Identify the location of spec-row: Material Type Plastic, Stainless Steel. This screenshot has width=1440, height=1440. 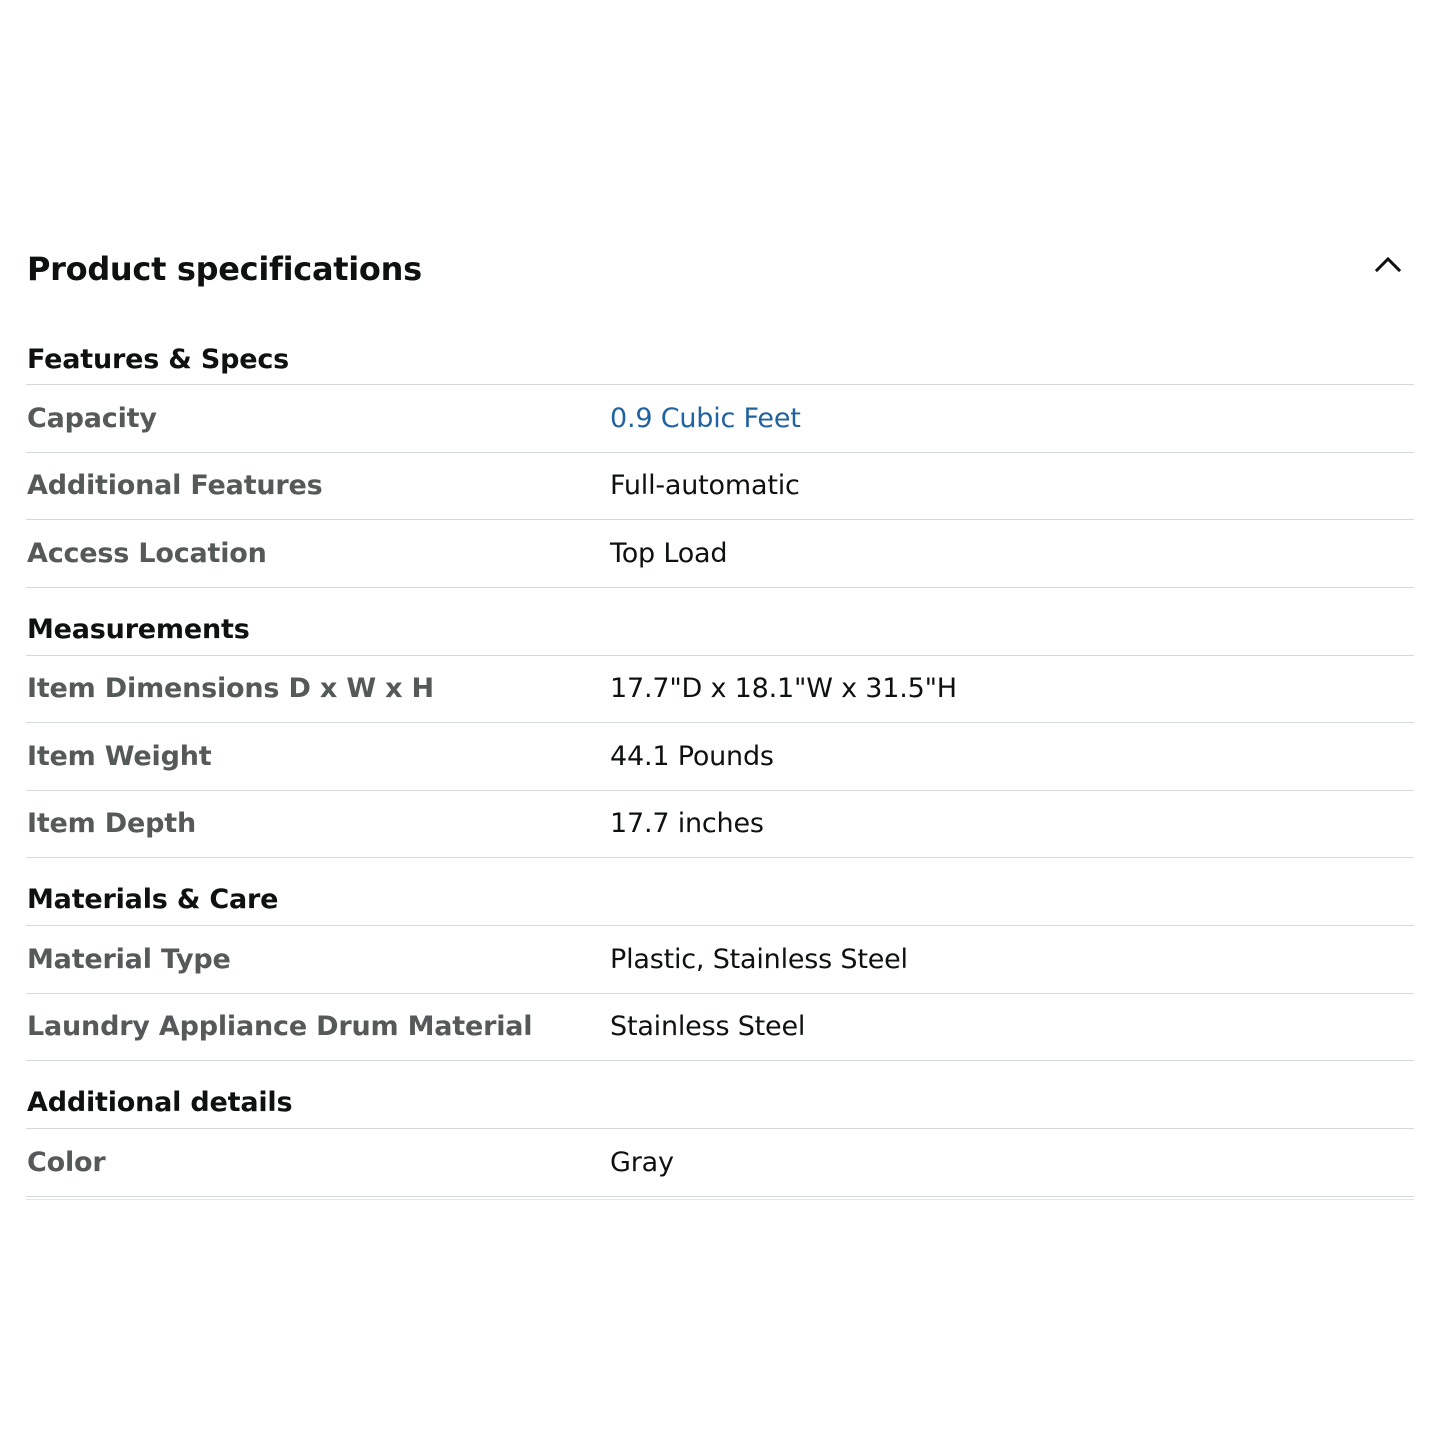
(720, 960).